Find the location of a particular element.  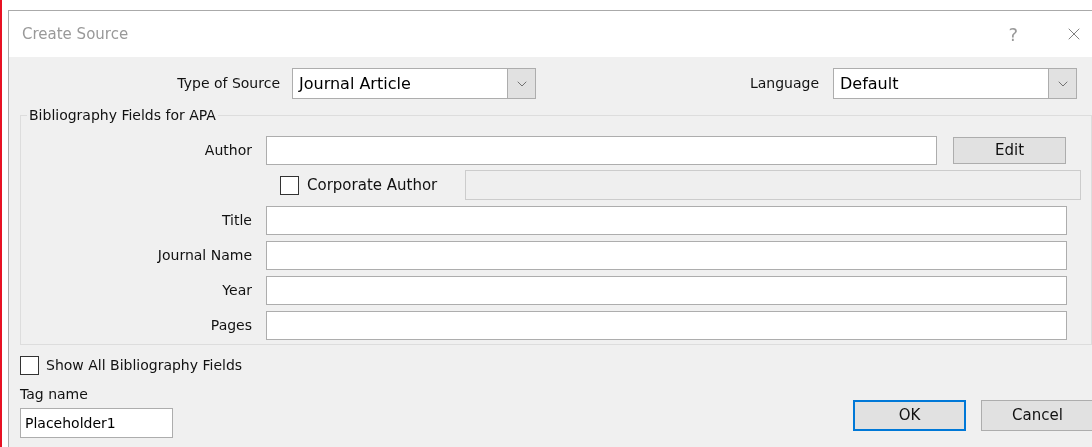

dropdown: Journal Article is located at coordinates (414, 83).